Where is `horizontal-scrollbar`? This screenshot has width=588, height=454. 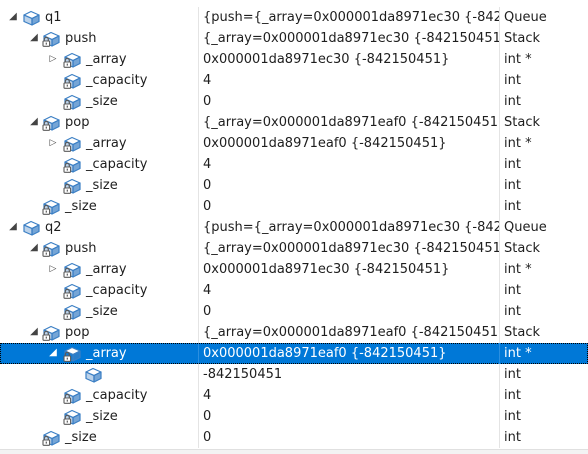 horizontal-scrollbar is located at coordinates (294, 451).